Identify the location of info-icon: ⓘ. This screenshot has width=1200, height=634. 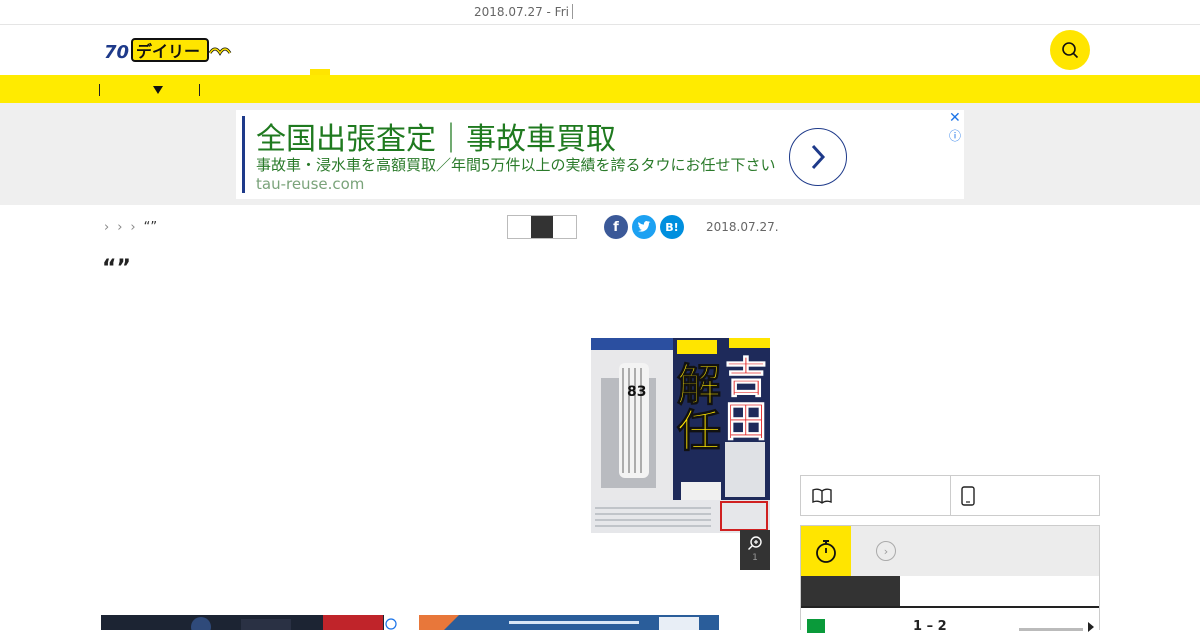
(955, 135).